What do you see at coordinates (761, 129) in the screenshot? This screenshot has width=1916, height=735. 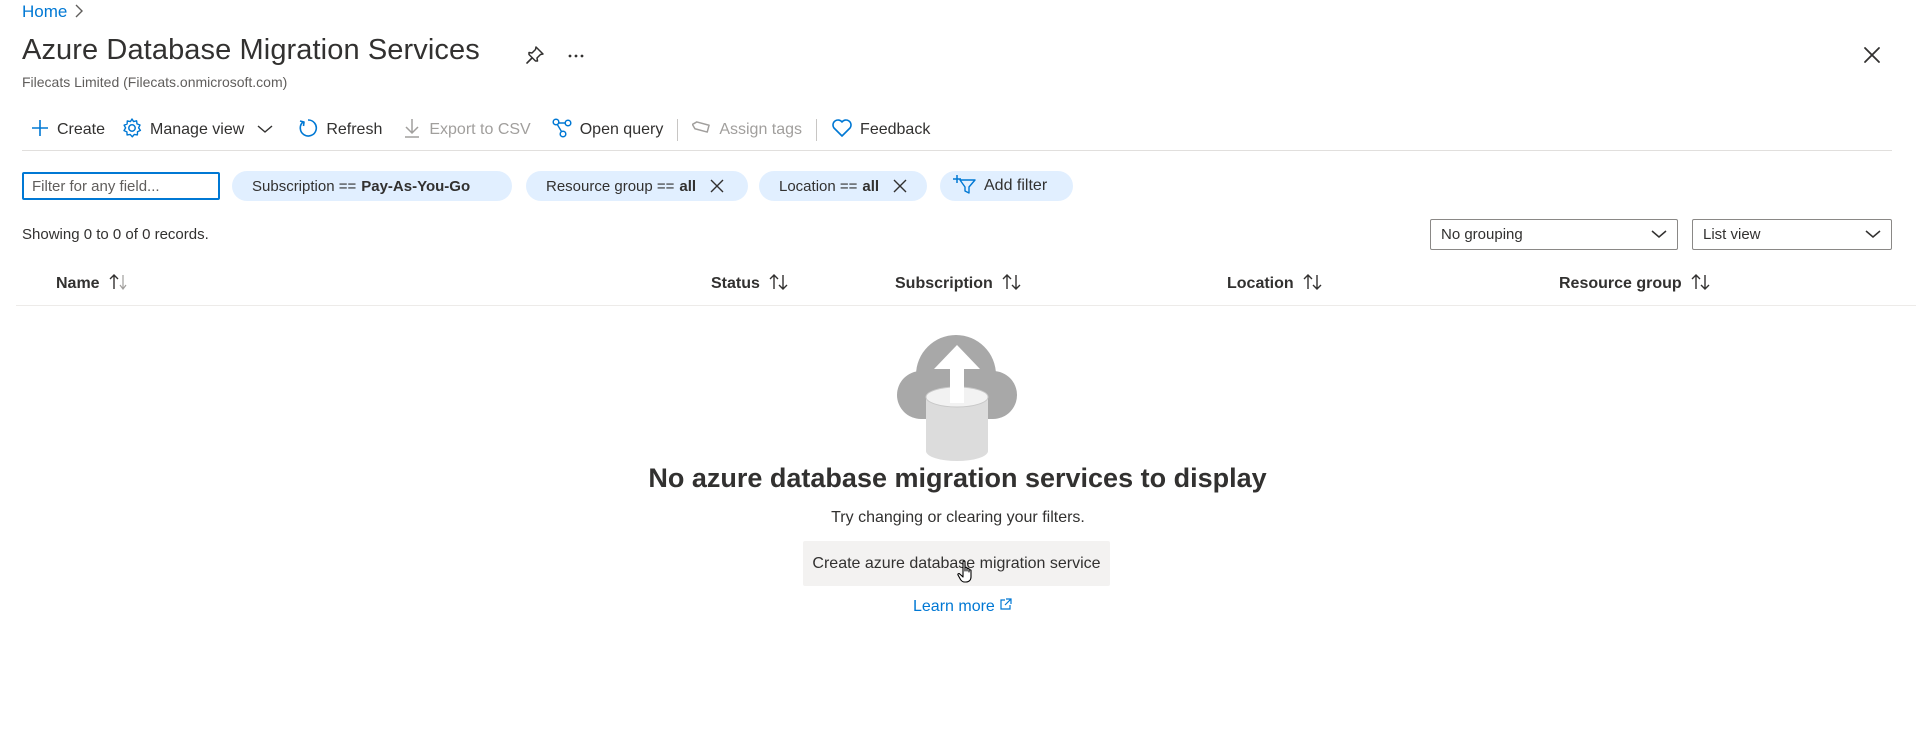 I see `assign-tags-label: Assign tags` at bounding box center [761, 129].